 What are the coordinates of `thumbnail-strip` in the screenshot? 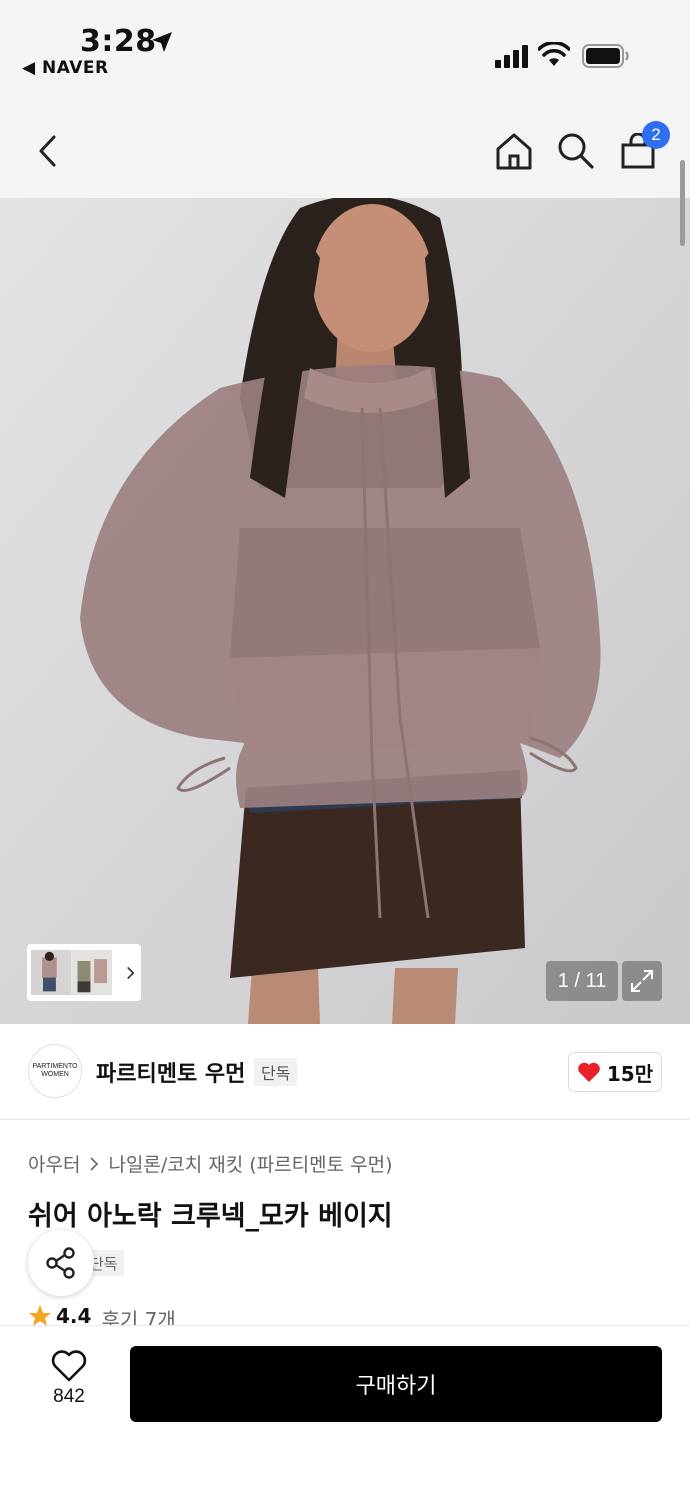 It's located at (84, 972).